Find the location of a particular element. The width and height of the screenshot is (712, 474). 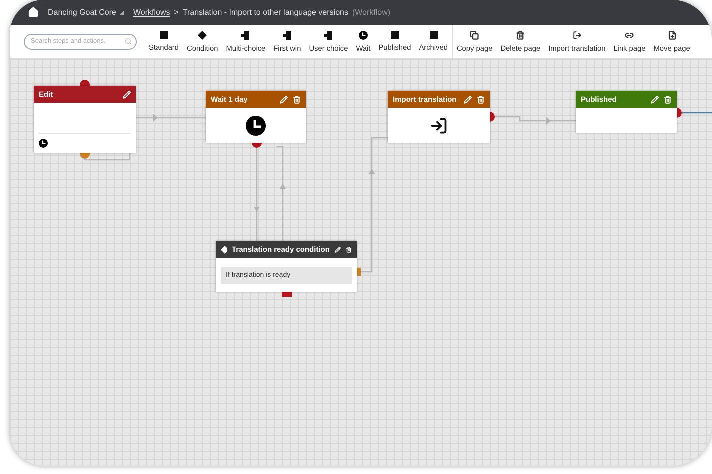

enter-icon is located at coordinates (439, 125).